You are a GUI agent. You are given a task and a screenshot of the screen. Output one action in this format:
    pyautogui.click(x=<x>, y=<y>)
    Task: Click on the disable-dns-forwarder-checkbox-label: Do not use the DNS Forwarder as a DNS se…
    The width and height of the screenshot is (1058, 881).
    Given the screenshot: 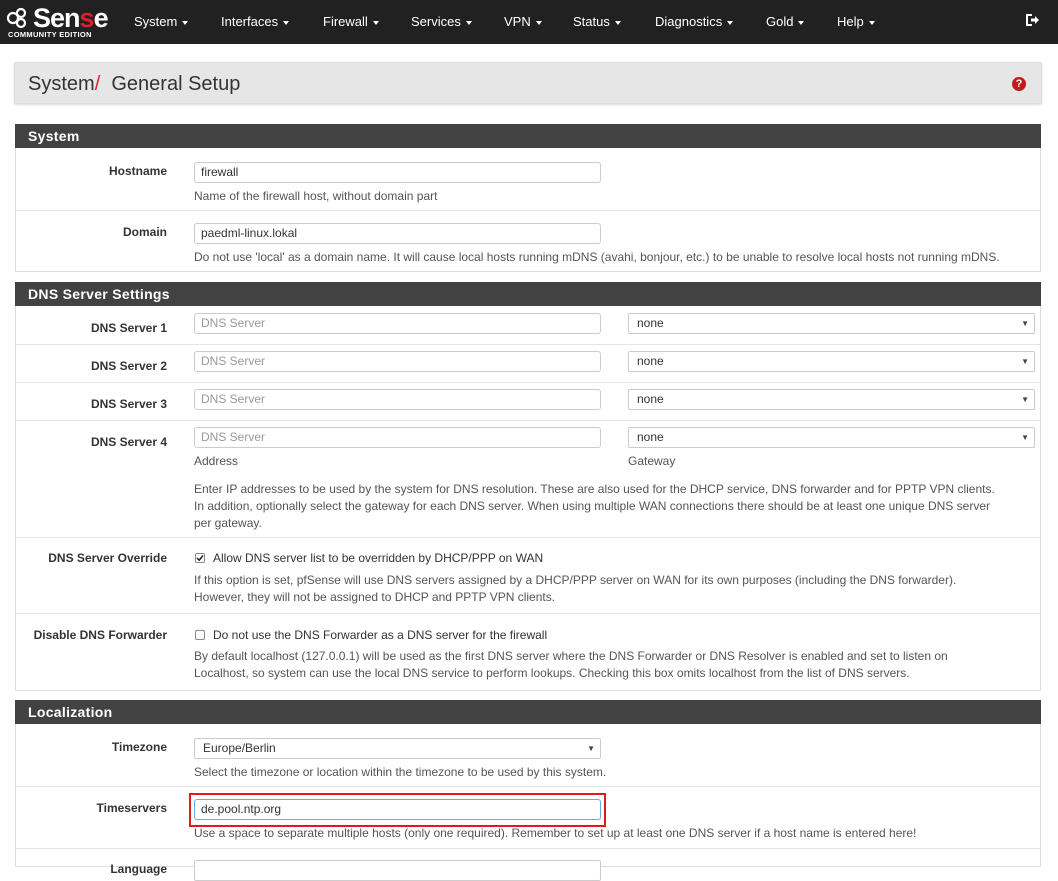 What is the action you would take?
    pyautogui.click(x=380, y=635)
    